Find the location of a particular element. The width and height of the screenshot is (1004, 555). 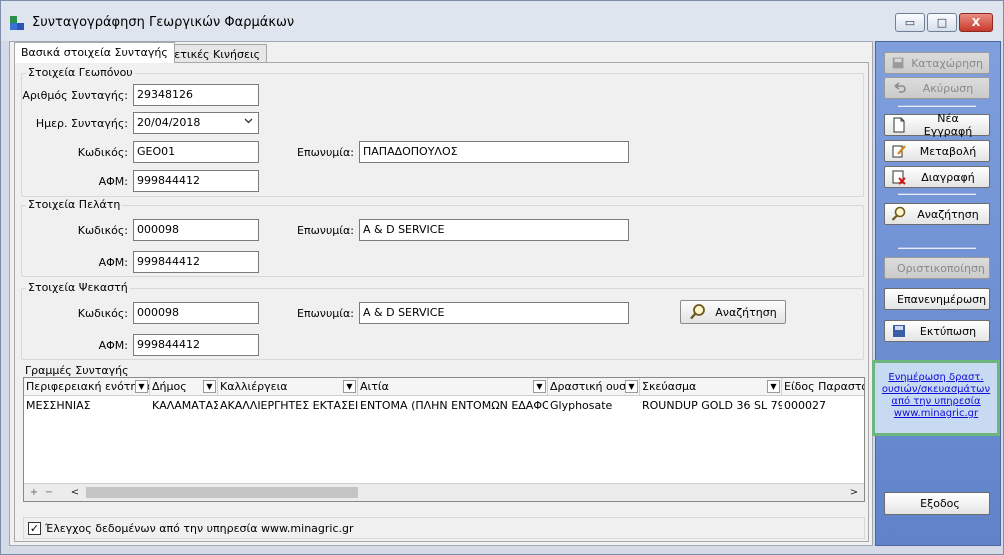

minimize-icon: ▭ is located at coordinates (910, 22).